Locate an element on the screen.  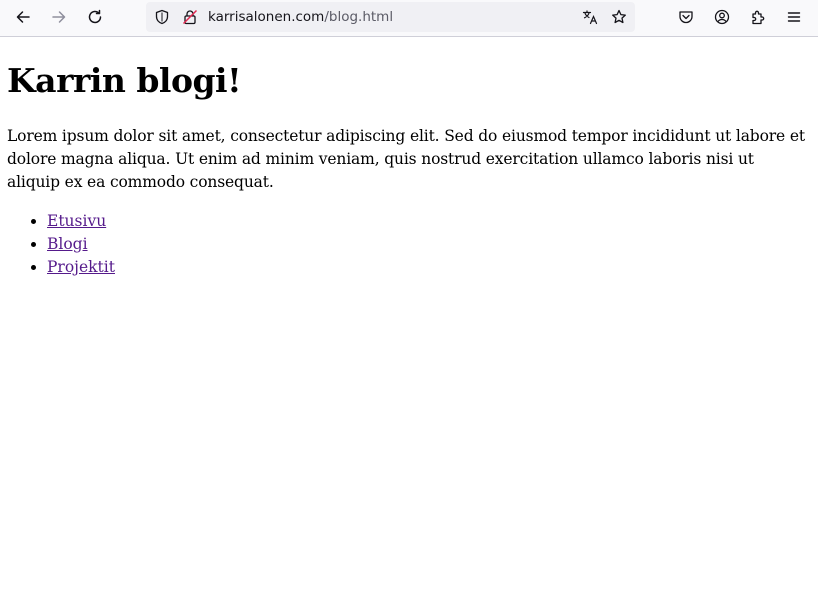
site-nav: Etusivu Blogi Projektit is located at coordinates (412, 244).